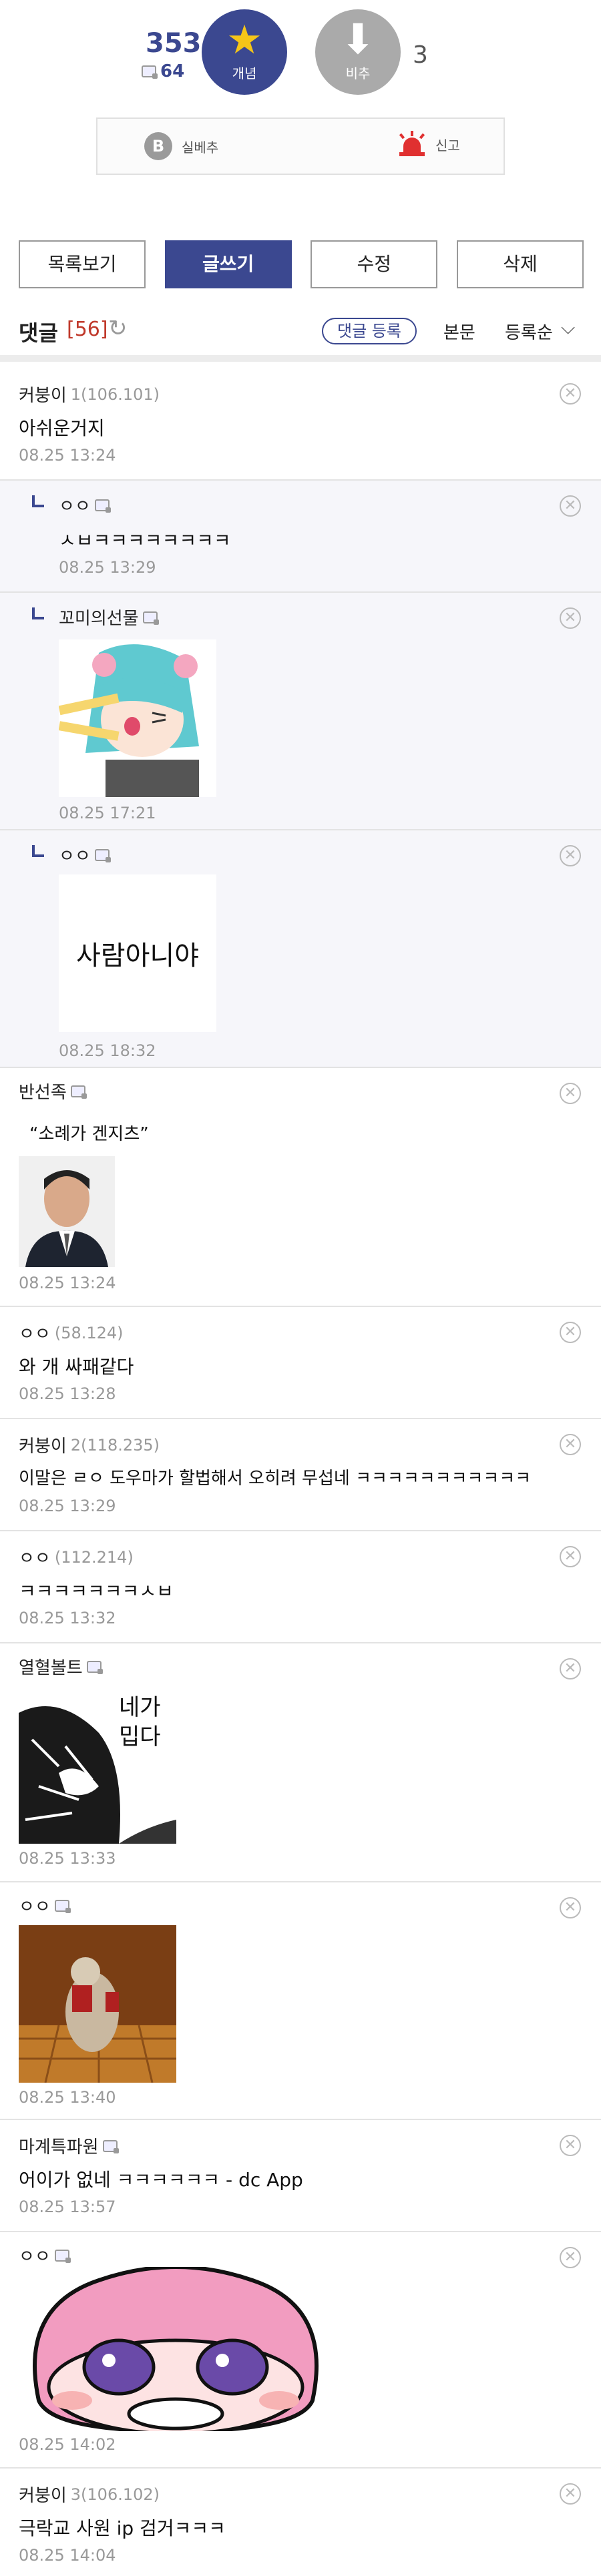  Describe the element at coordinates (82, 264) in the screenshot. I see `list-button: 목록보기` at that location.